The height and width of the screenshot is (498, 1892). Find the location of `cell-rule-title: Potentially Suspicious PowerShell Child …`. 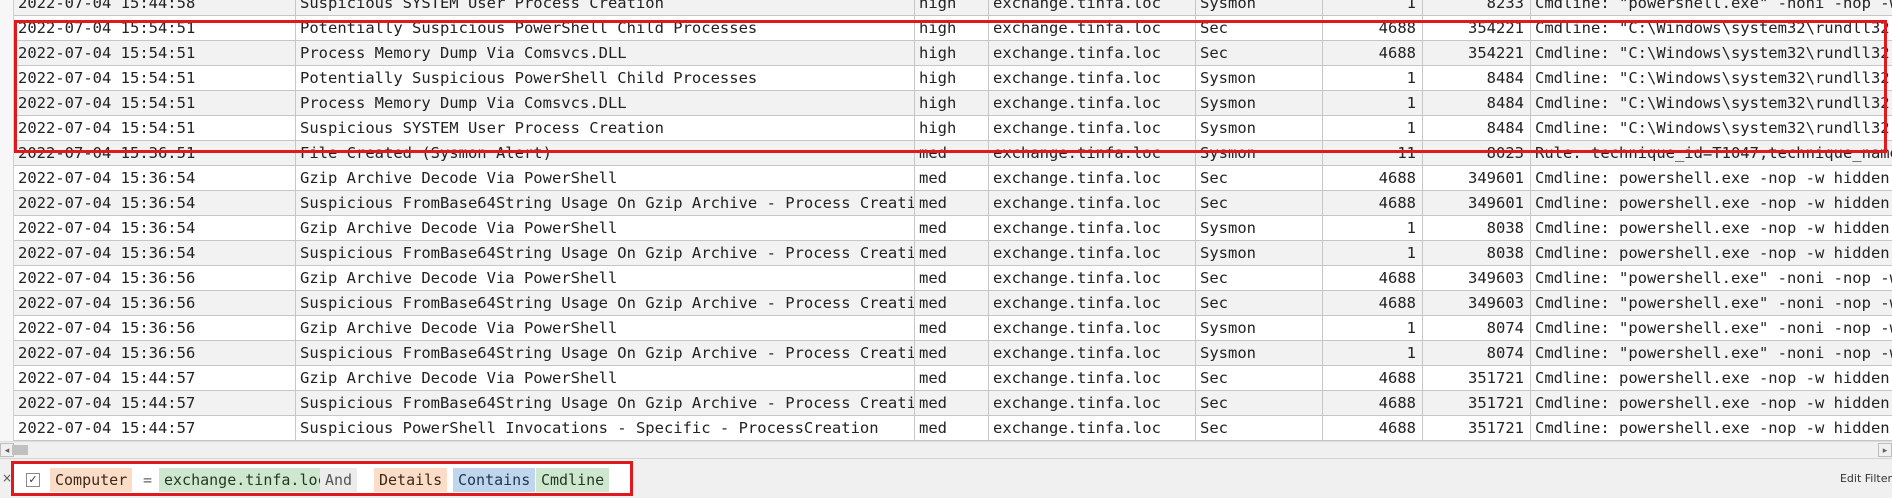

cell-rule-title: Potentially Suspicious PowerShell Child … is located at coordinates (605, 28).